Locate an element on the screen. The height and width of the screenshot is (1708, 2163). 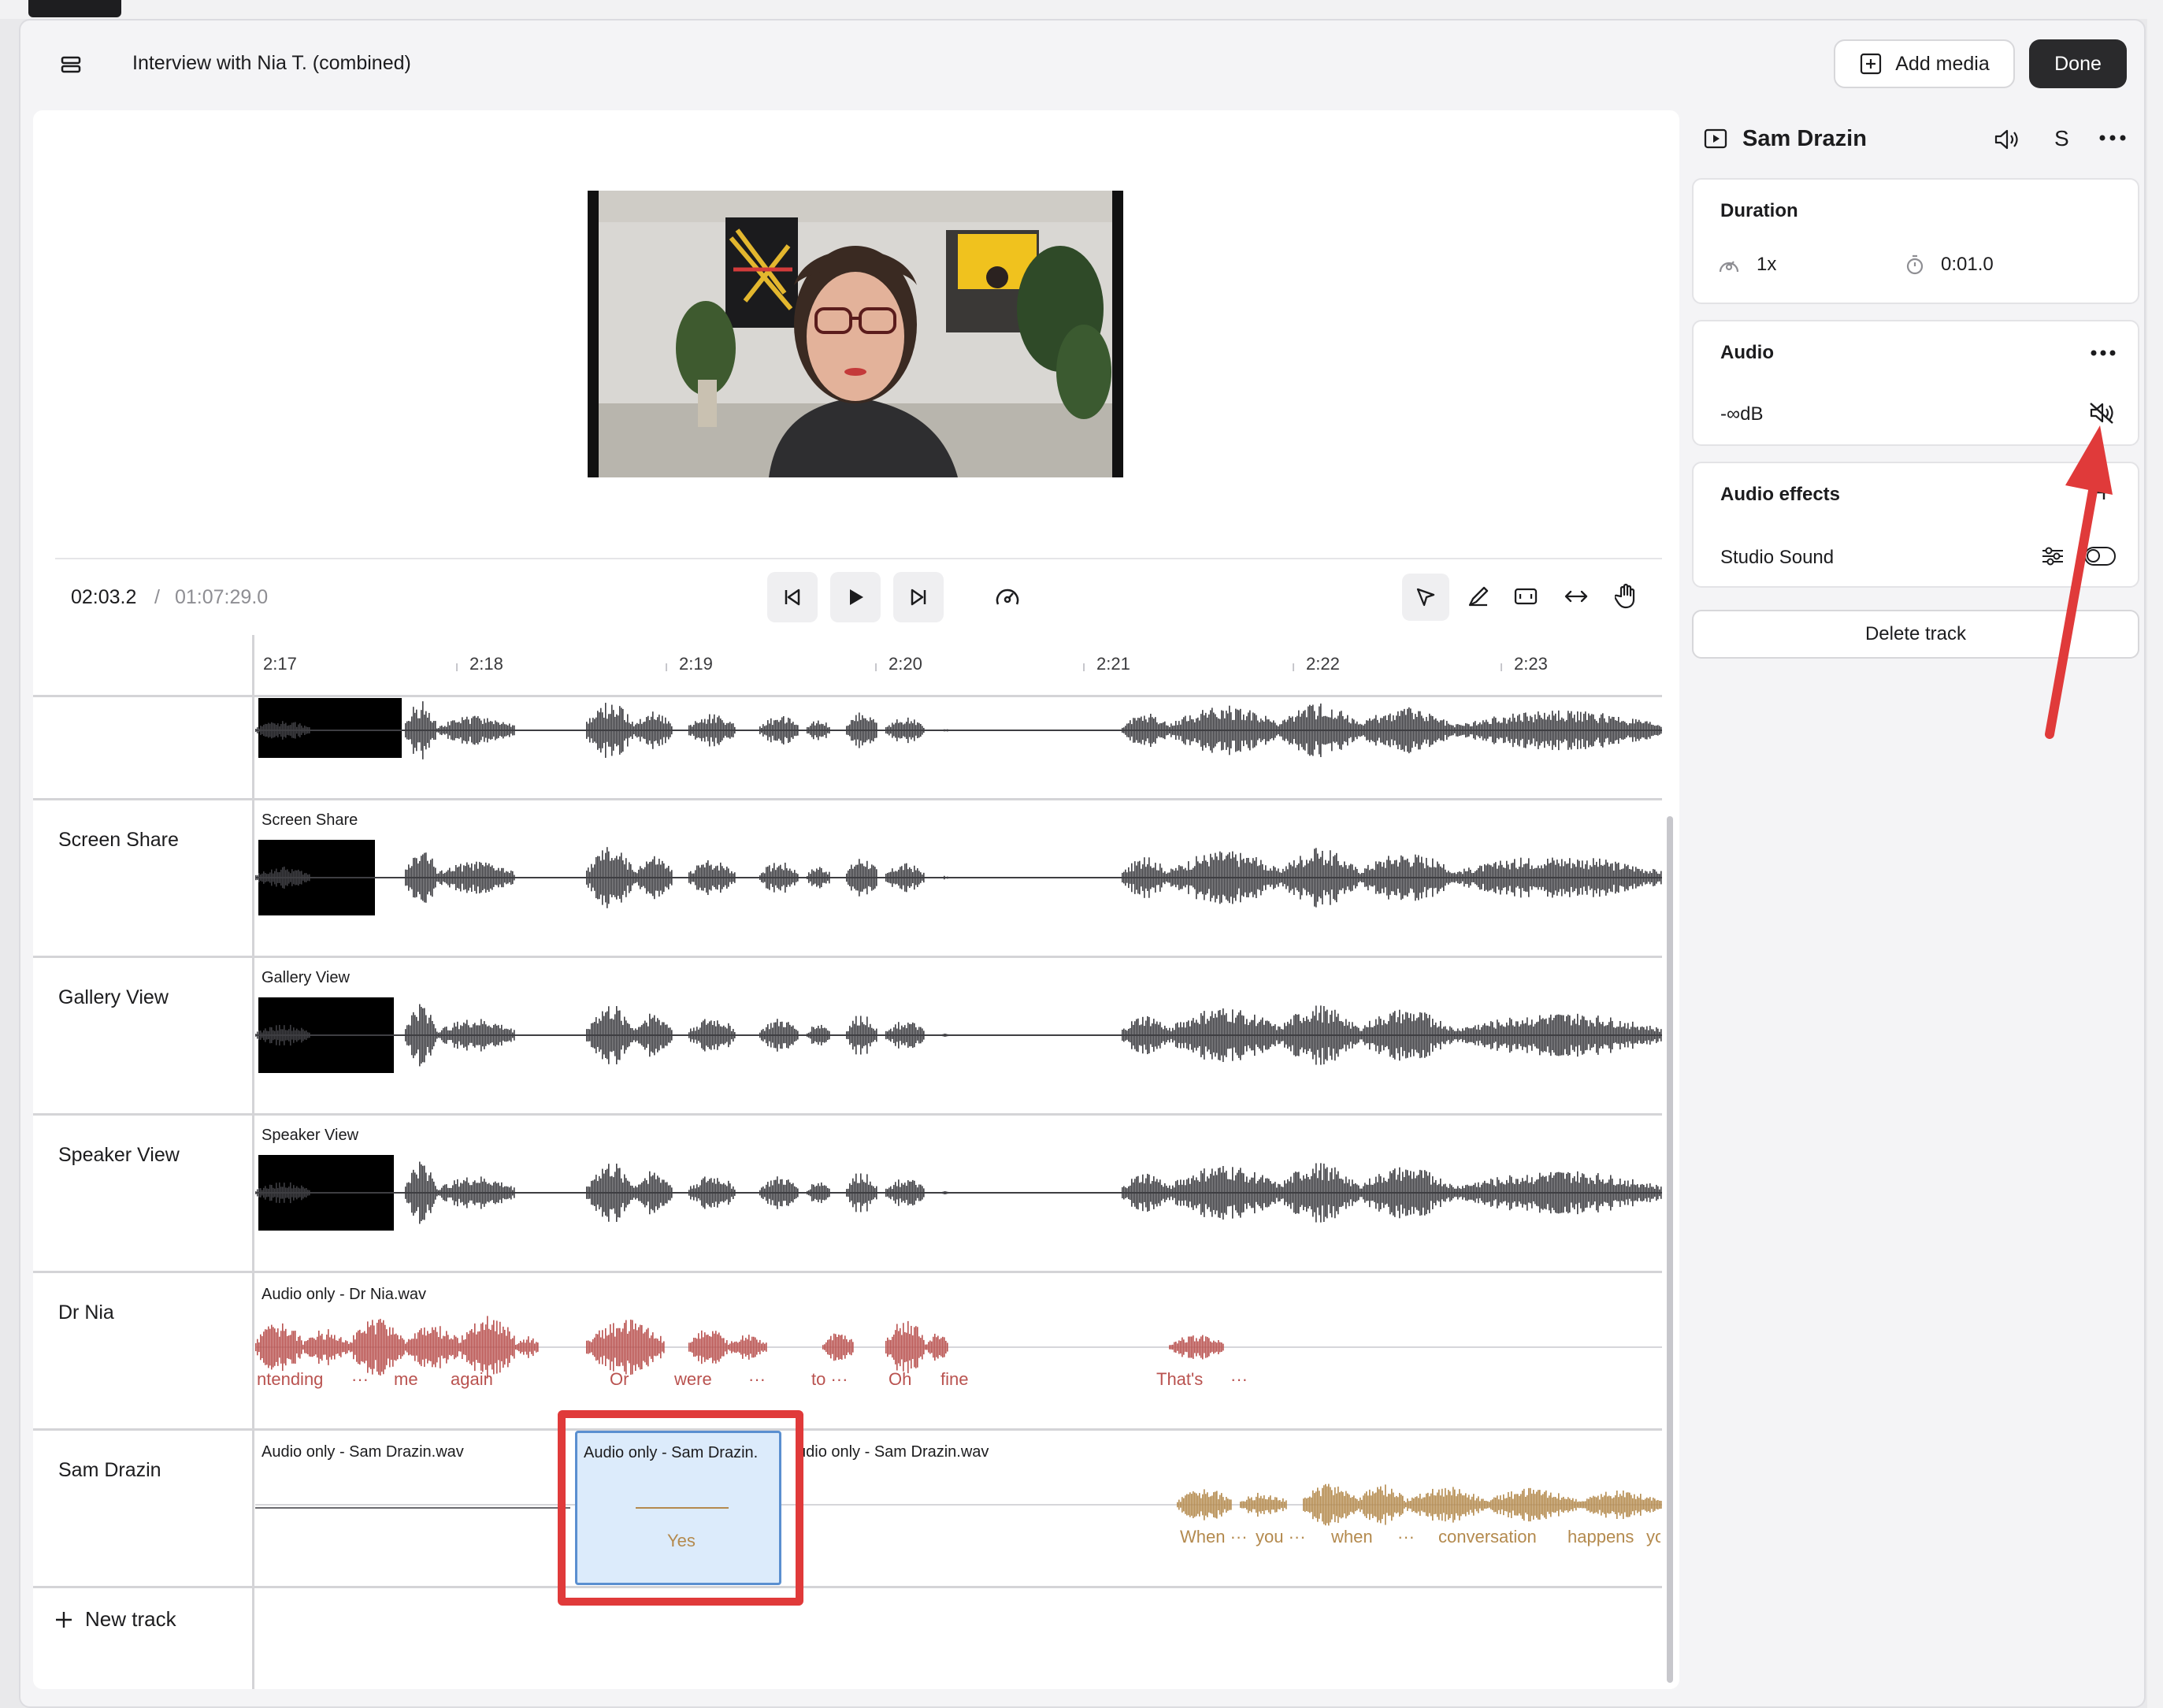
audio-level: -∞dB is located at coordinates (1741, 414).